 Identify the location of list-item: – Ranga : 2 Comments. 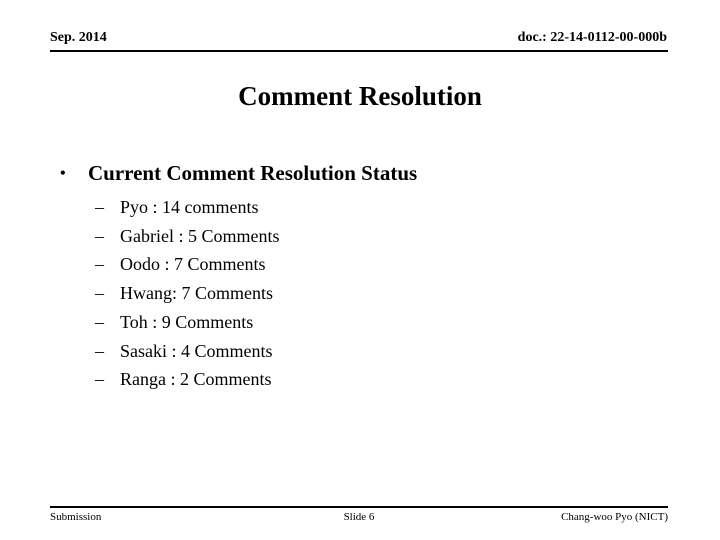
(360, 379).